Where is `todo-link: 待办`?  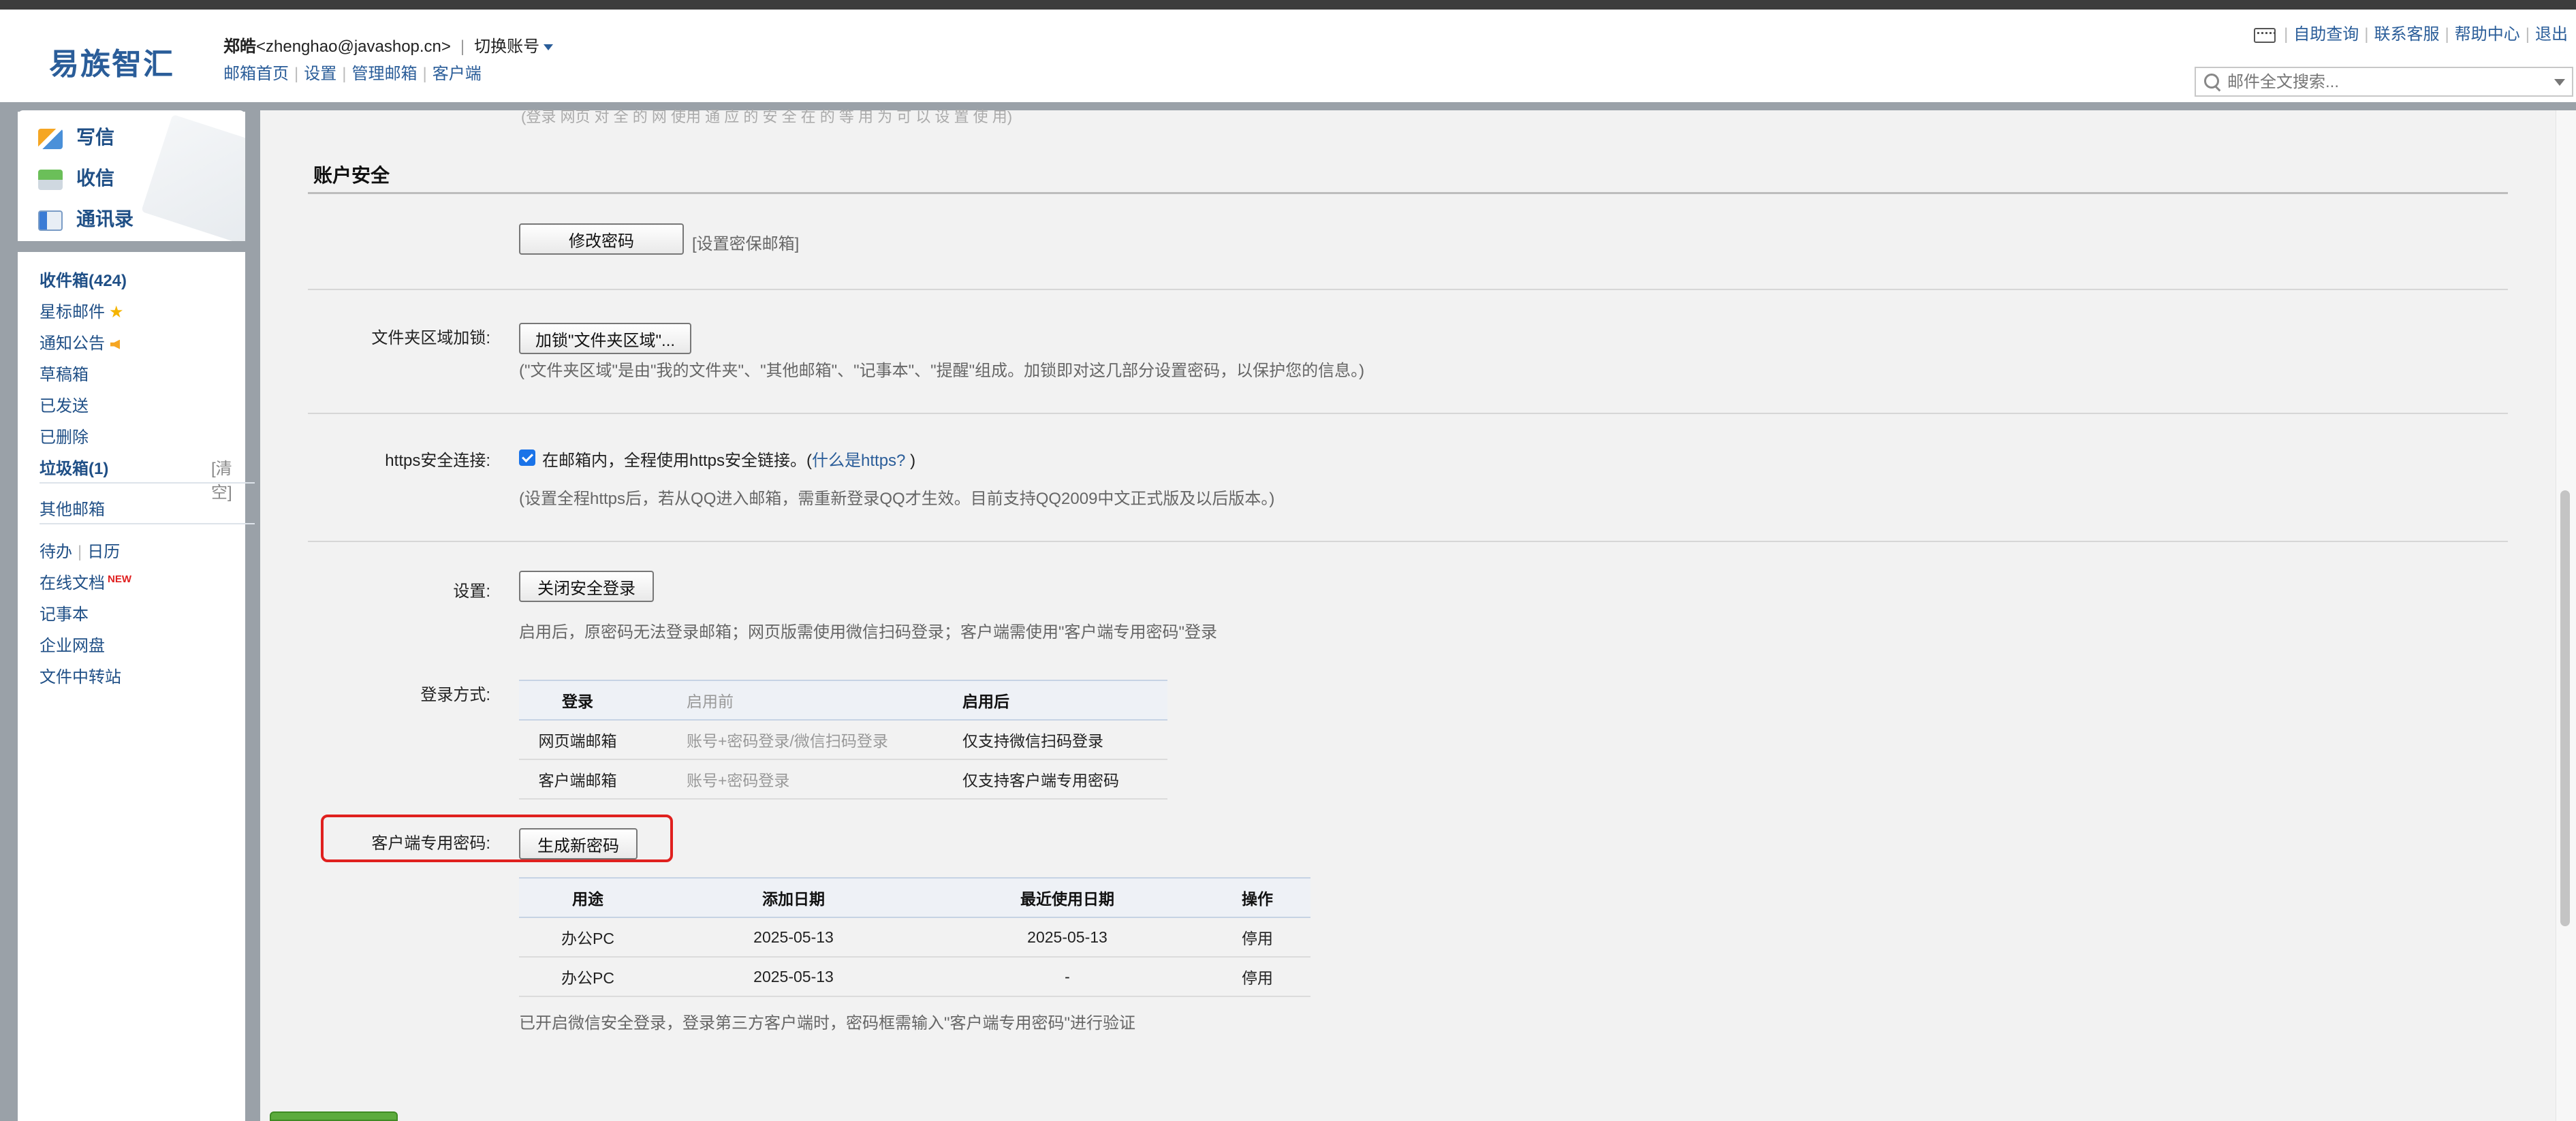 todo-link: 待办 is located at coordinates (56, 552).